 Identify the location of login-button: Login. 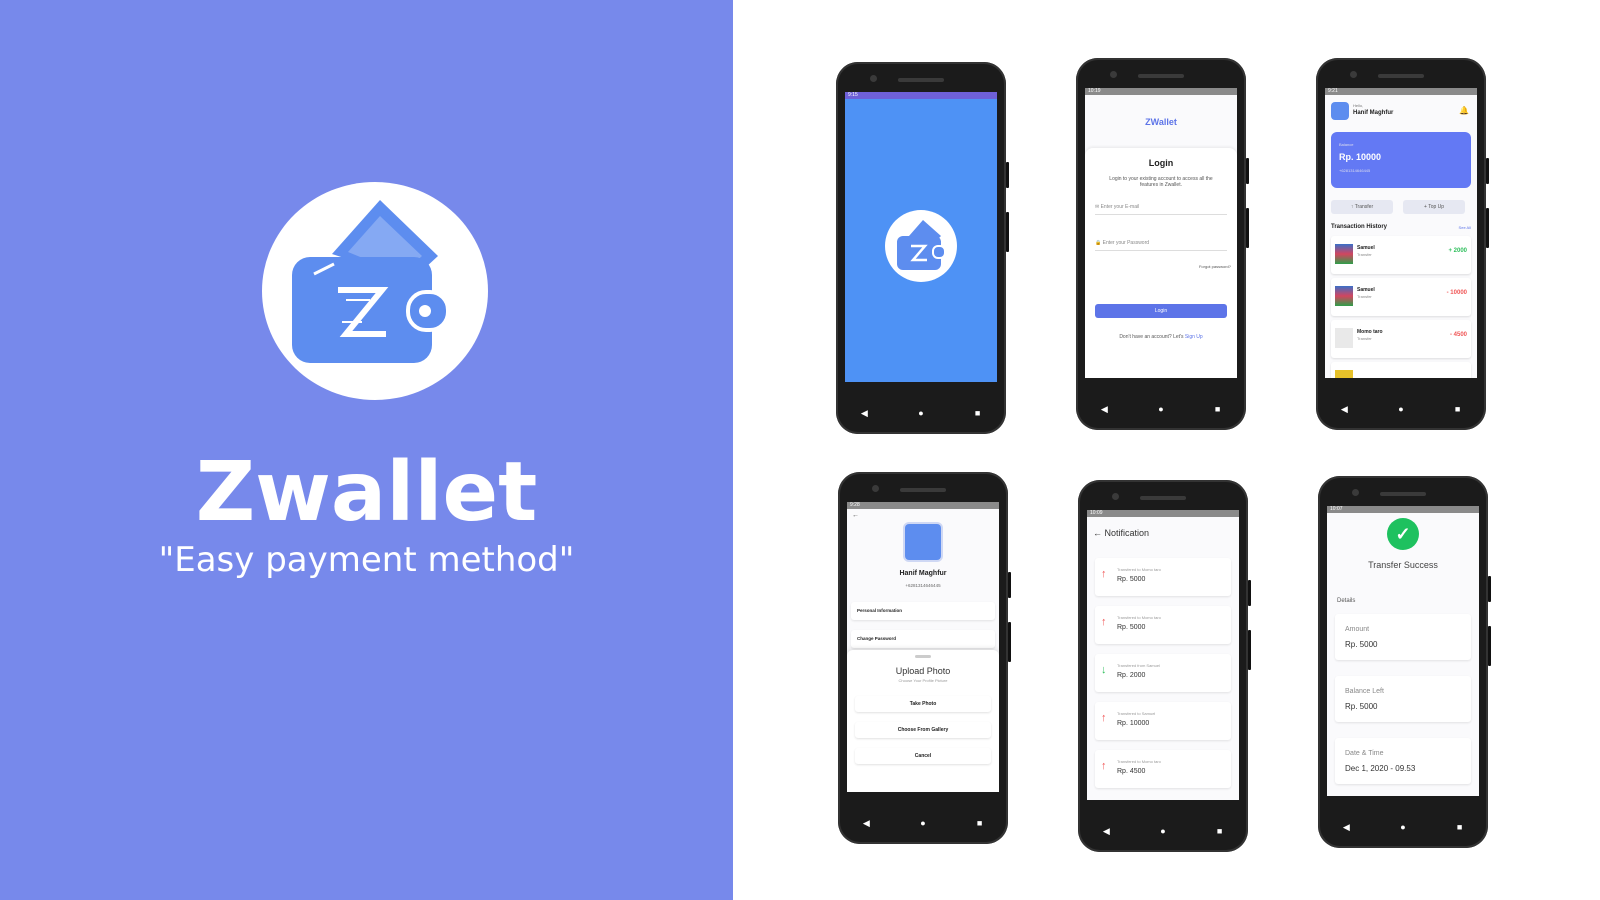
(1161, 311).